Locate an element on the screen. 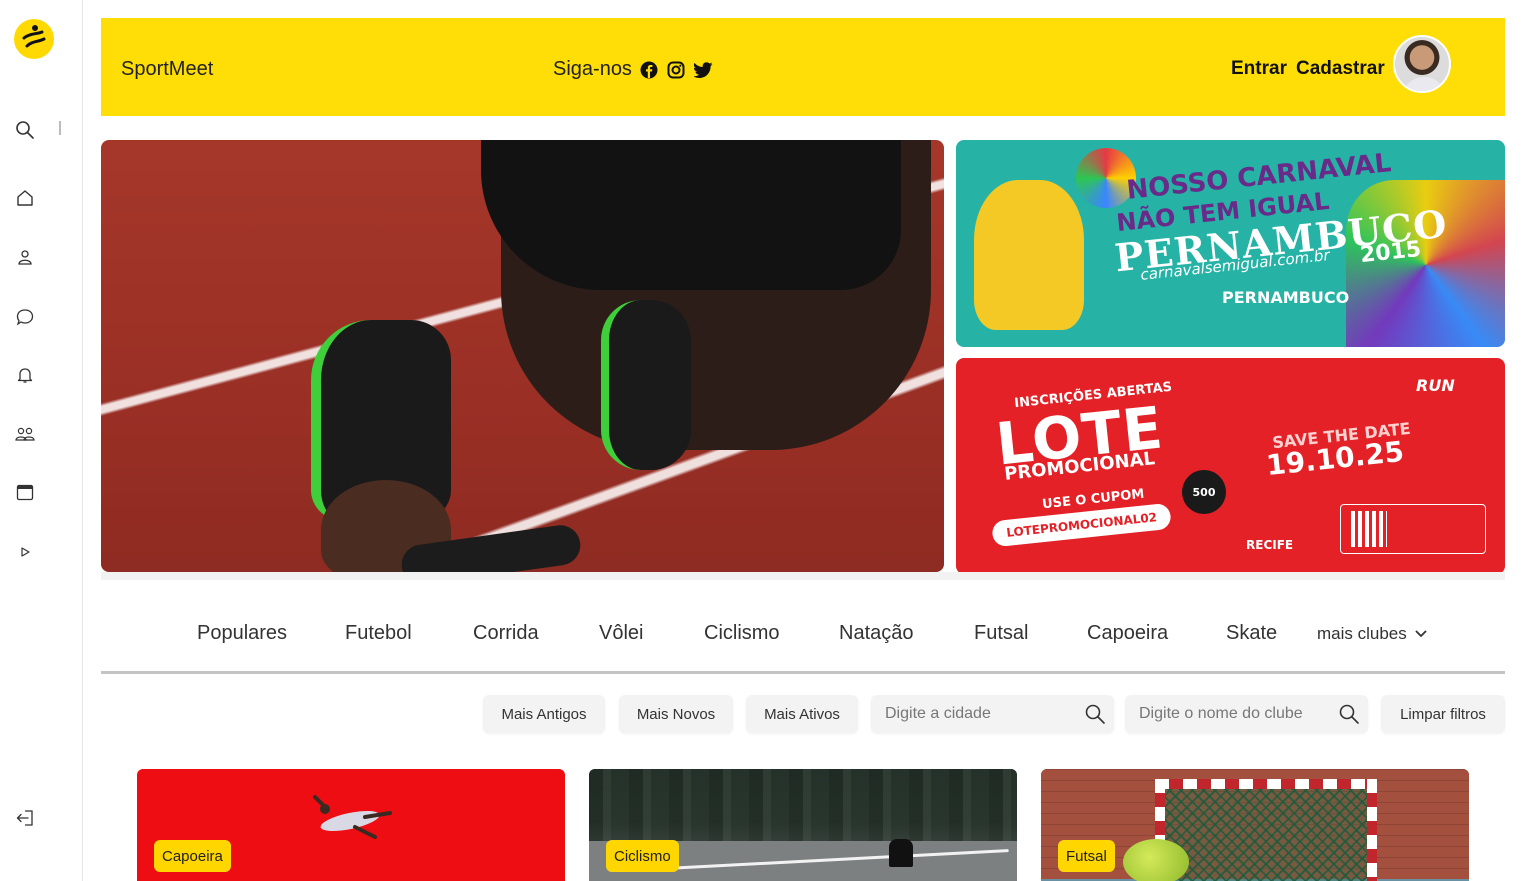  club-card: Capoeira is located at coordinates (351, 825).